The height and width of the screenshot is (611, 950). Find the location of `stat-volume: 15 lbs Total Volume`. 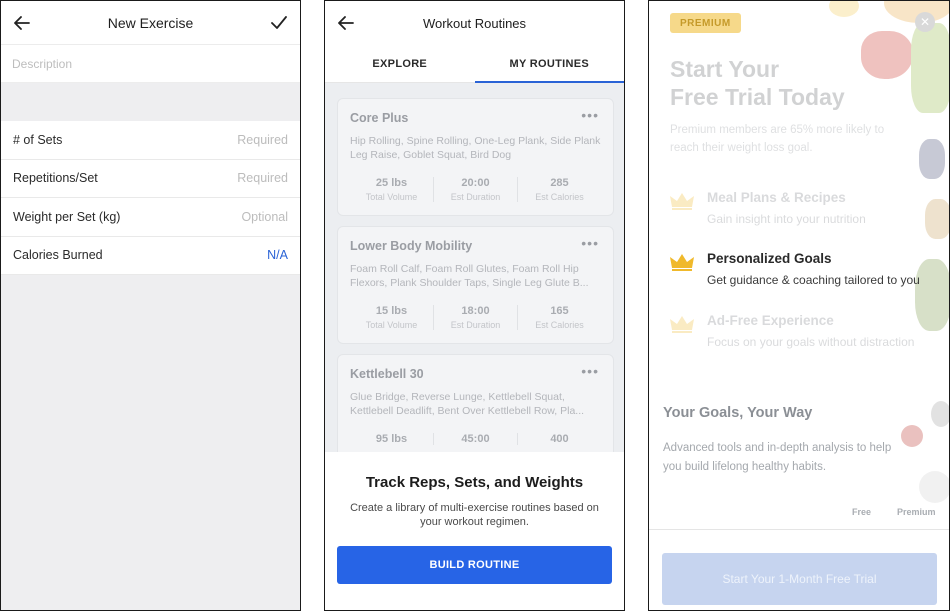

stat-volume: 15 lbs Total Volume is located at coordinates (391, 317).